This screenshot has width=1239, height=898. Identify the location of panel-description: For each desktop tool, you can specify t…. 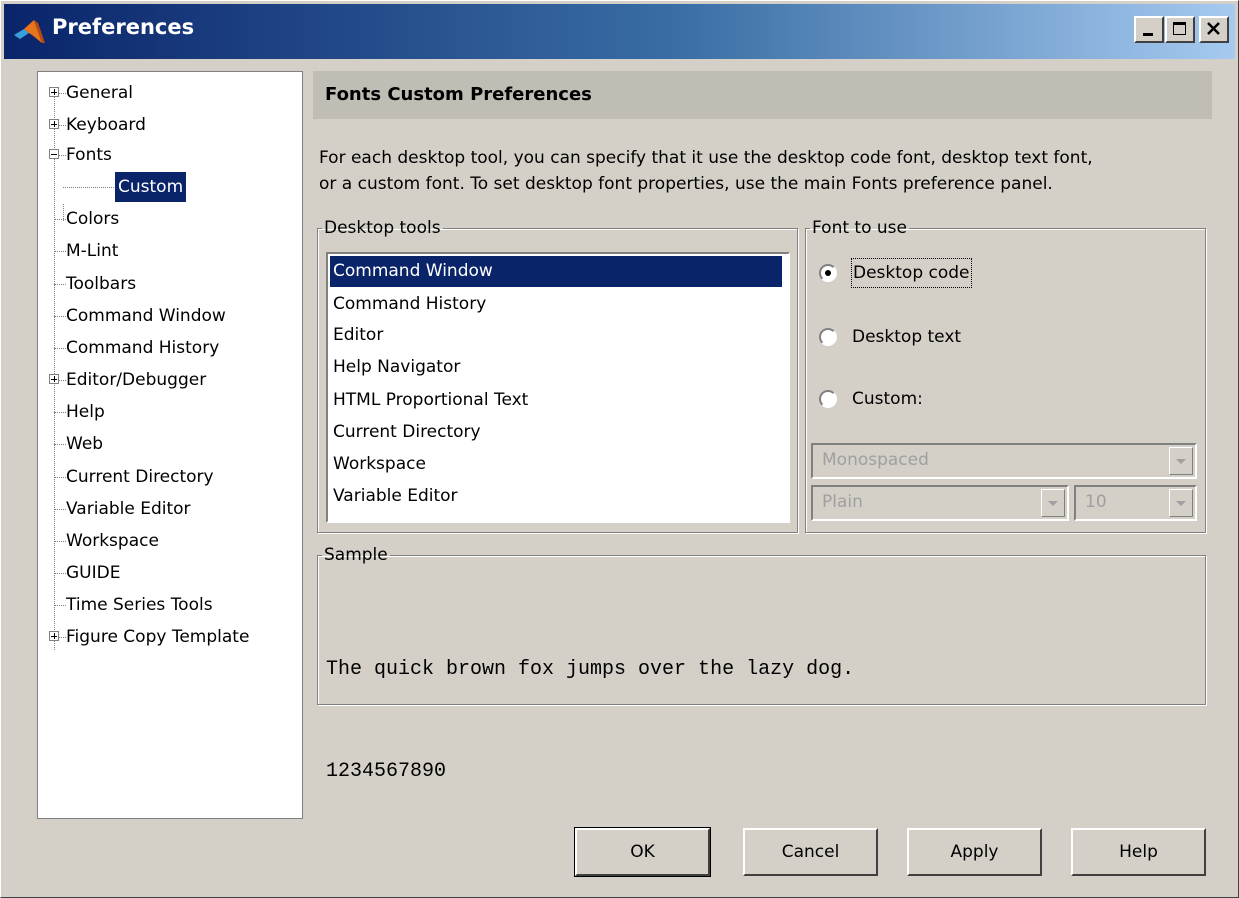
(769, 171).